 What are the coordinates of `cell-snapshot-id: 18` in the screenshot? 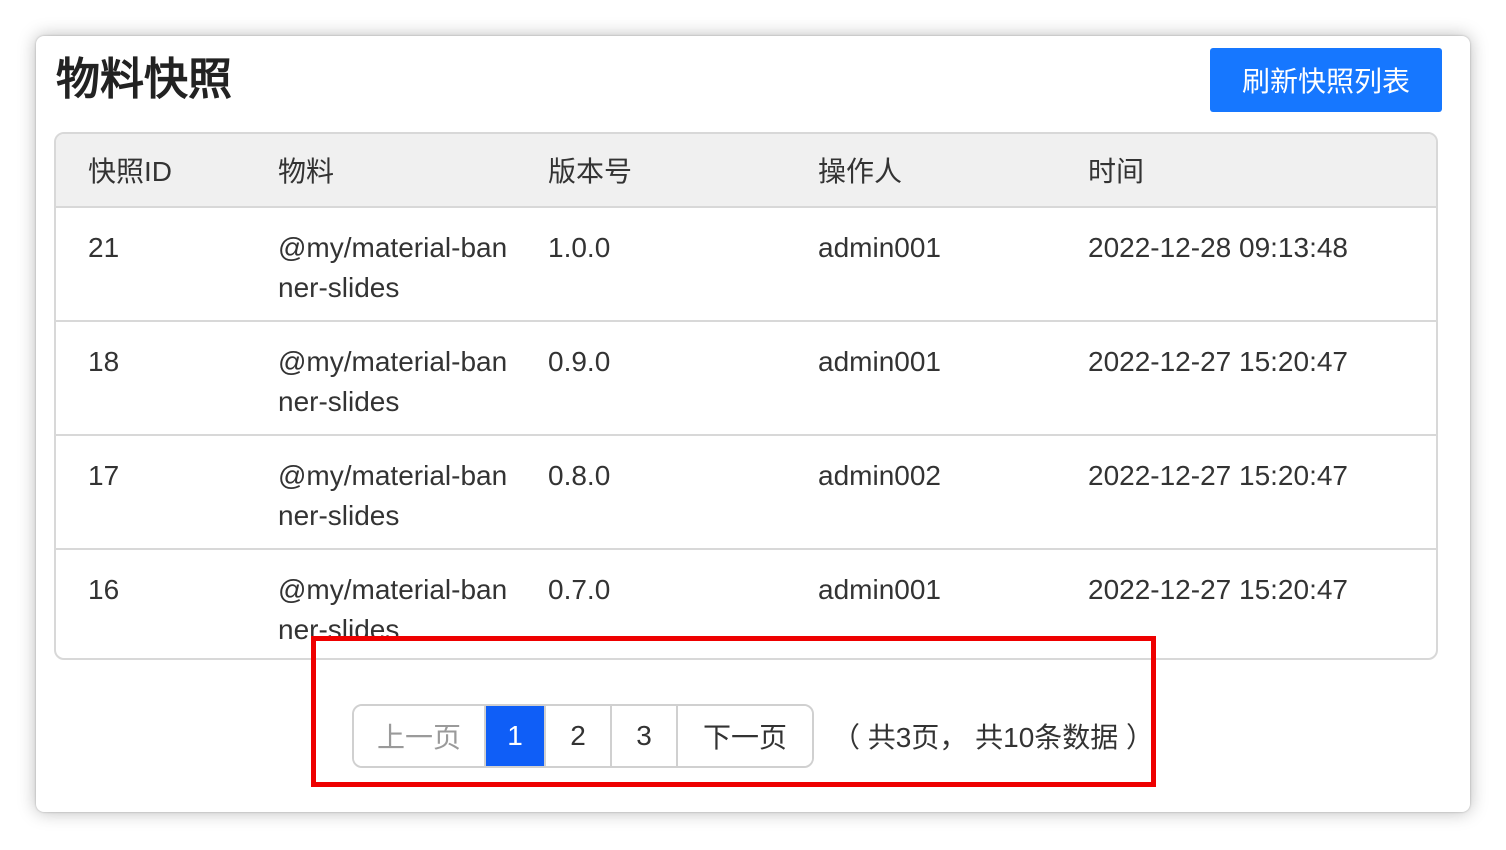 It's located at (104, 361).